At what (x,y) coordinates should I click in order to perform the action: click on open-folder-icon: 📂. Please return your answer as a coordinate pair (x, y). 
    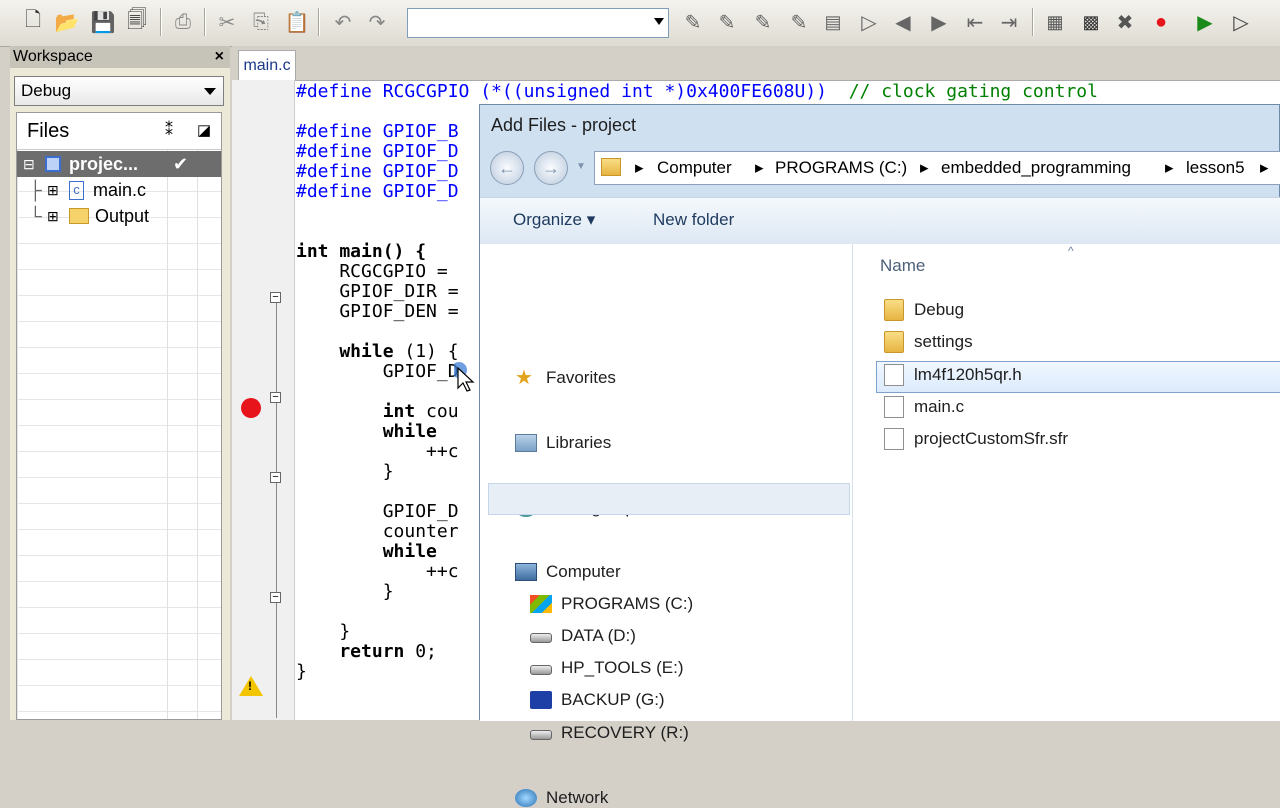
    Looking at the image, I should click on (67, 22).